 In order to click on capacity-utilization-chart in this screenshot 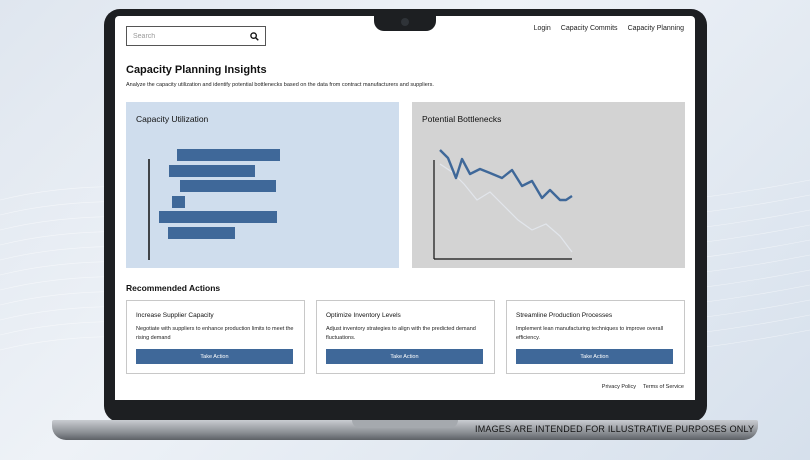, I will do `click(214, 204)`.